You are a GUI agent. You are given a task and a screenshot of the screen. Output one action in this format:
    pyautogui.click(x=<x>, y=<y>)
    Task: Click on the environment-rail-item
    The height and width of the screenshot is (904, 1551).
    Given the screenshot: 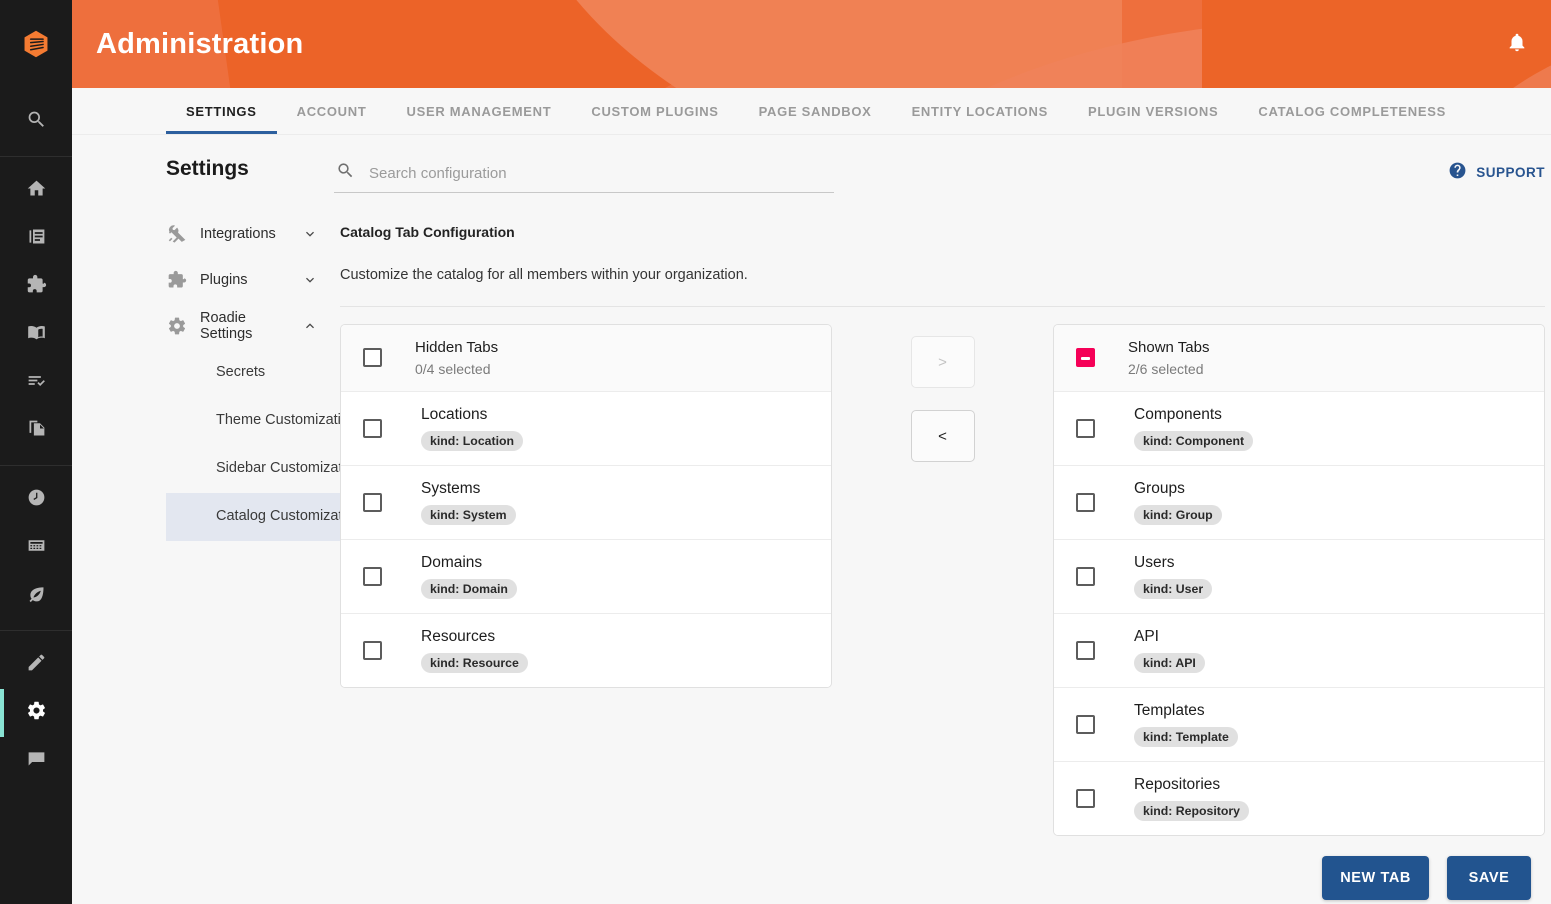 What is the action you would take?
    pyautogui.click(x=36, y=596)
    